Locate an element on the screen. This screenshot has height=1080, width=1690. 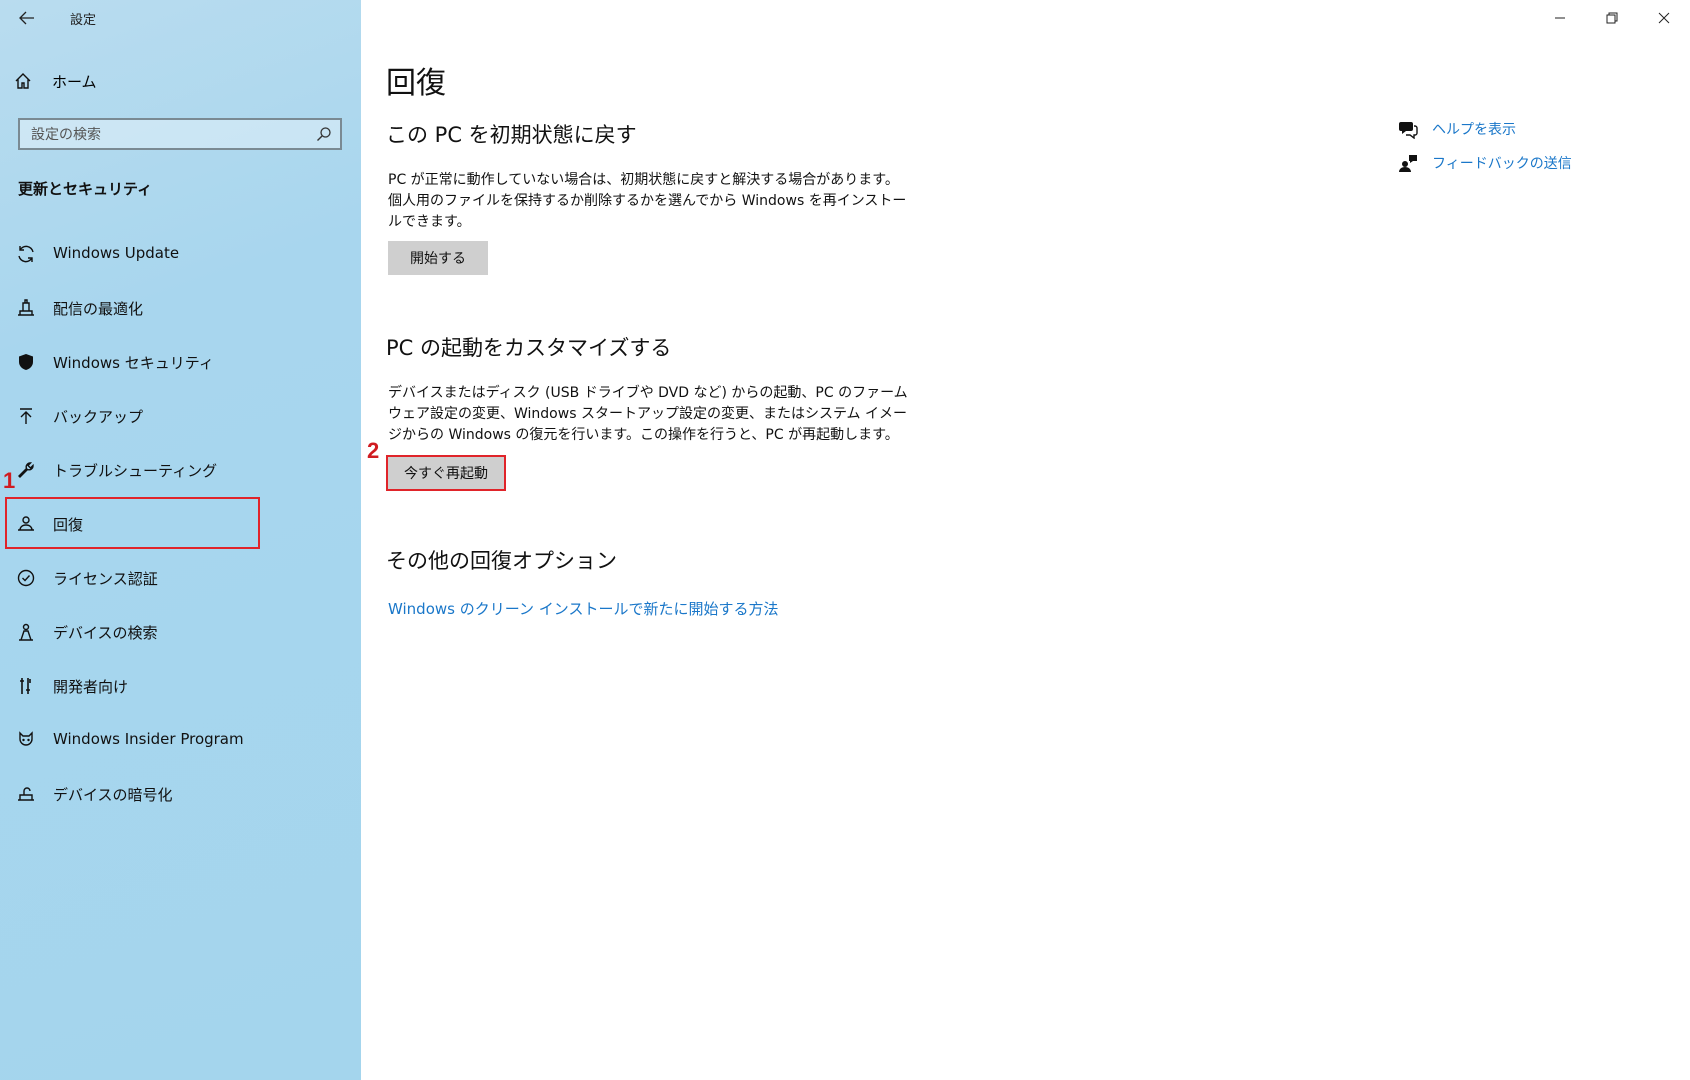
sidebar-item-label: デバイスの検索 is located at coordinates (105, 633).